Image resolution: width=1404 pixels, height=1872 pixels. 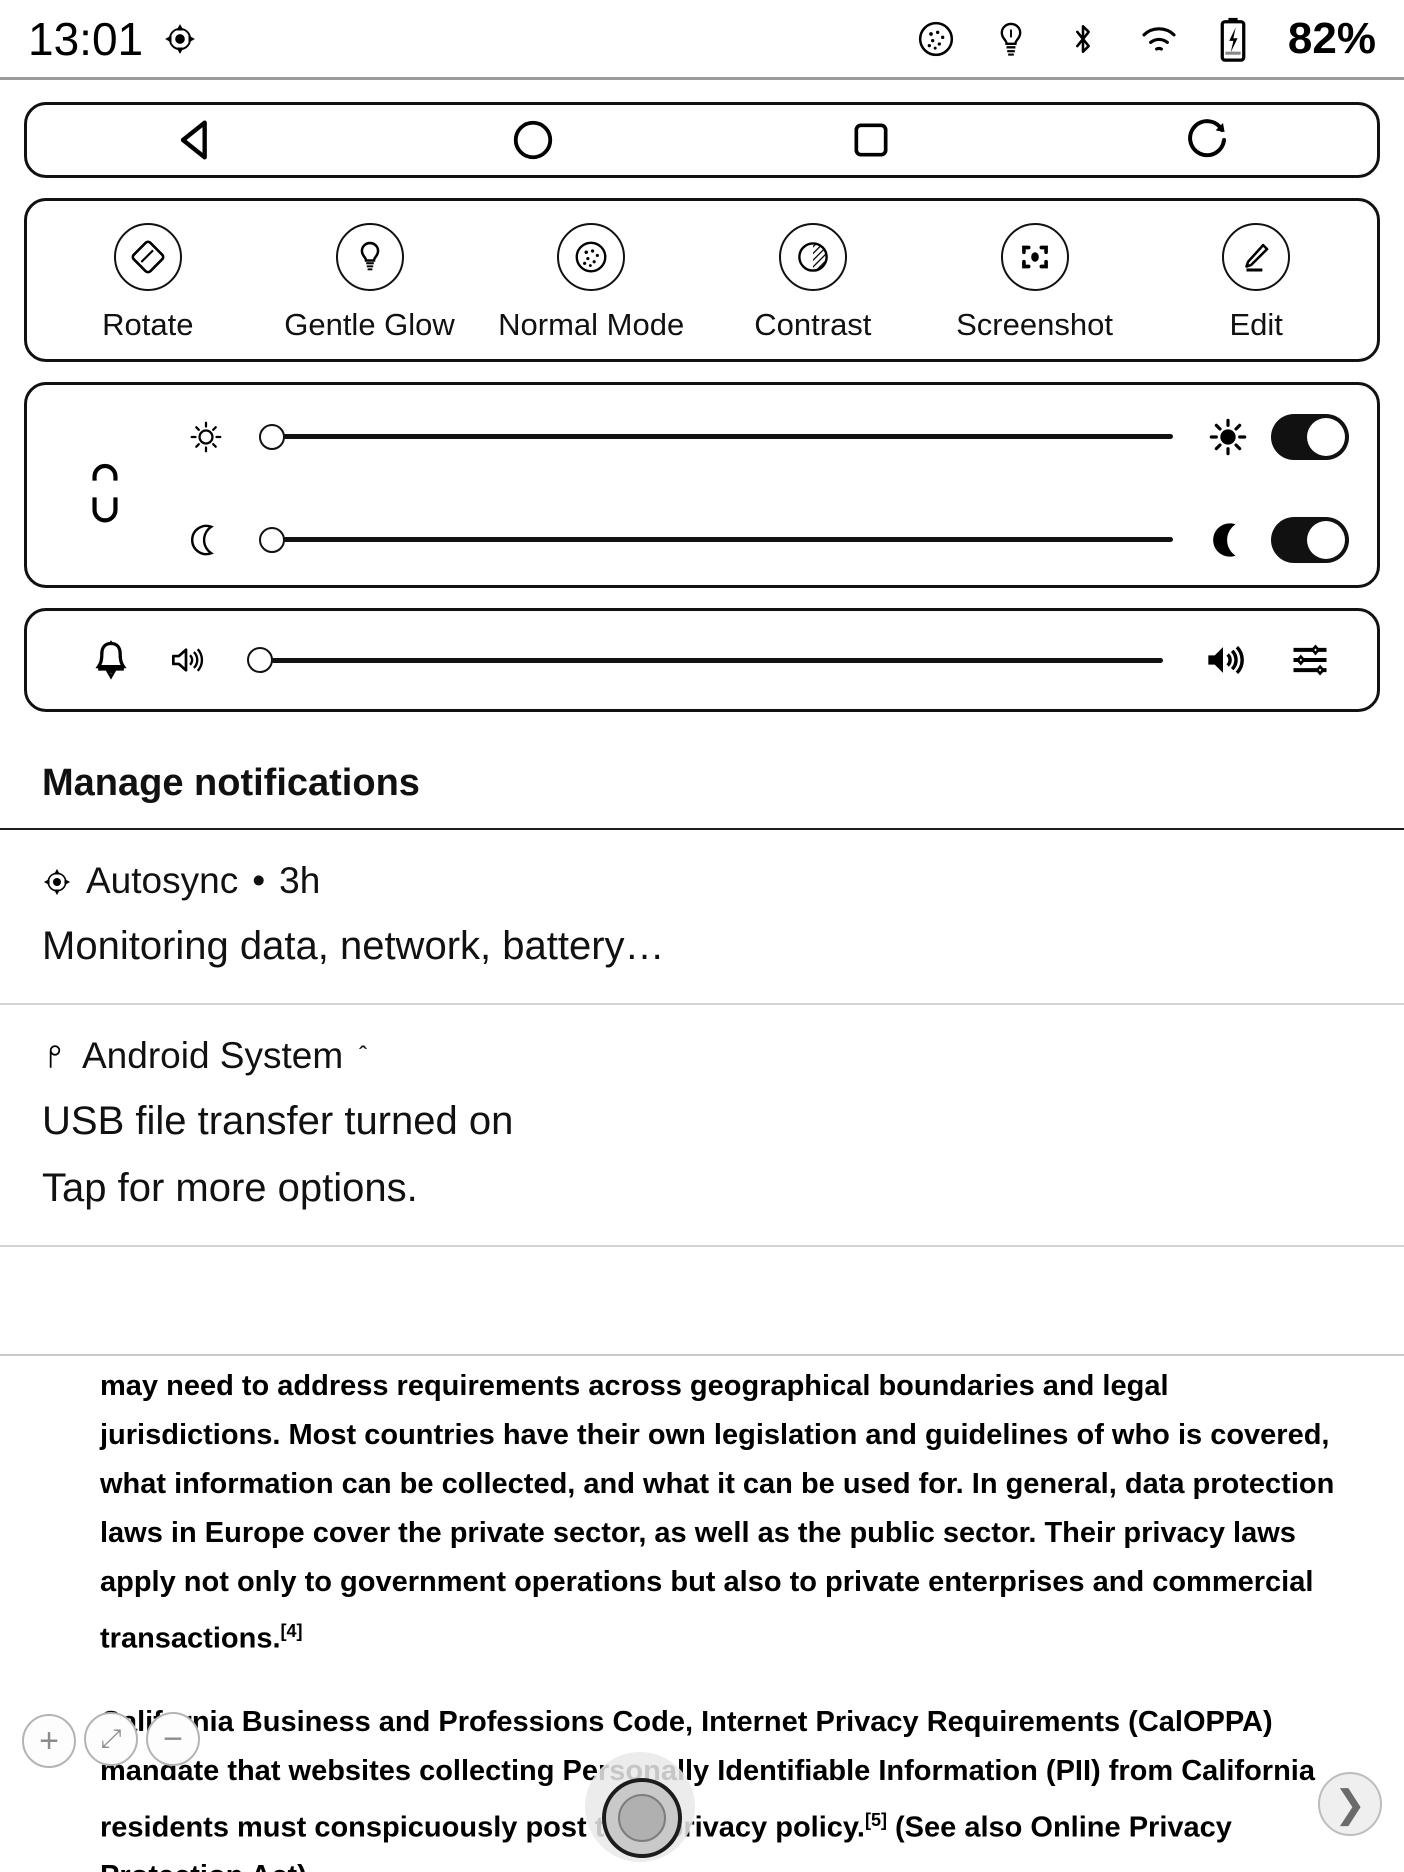 What do you see at coordinates (196, 140) in the screenshot?
I see `back-button` at bounding box center [196, 140].